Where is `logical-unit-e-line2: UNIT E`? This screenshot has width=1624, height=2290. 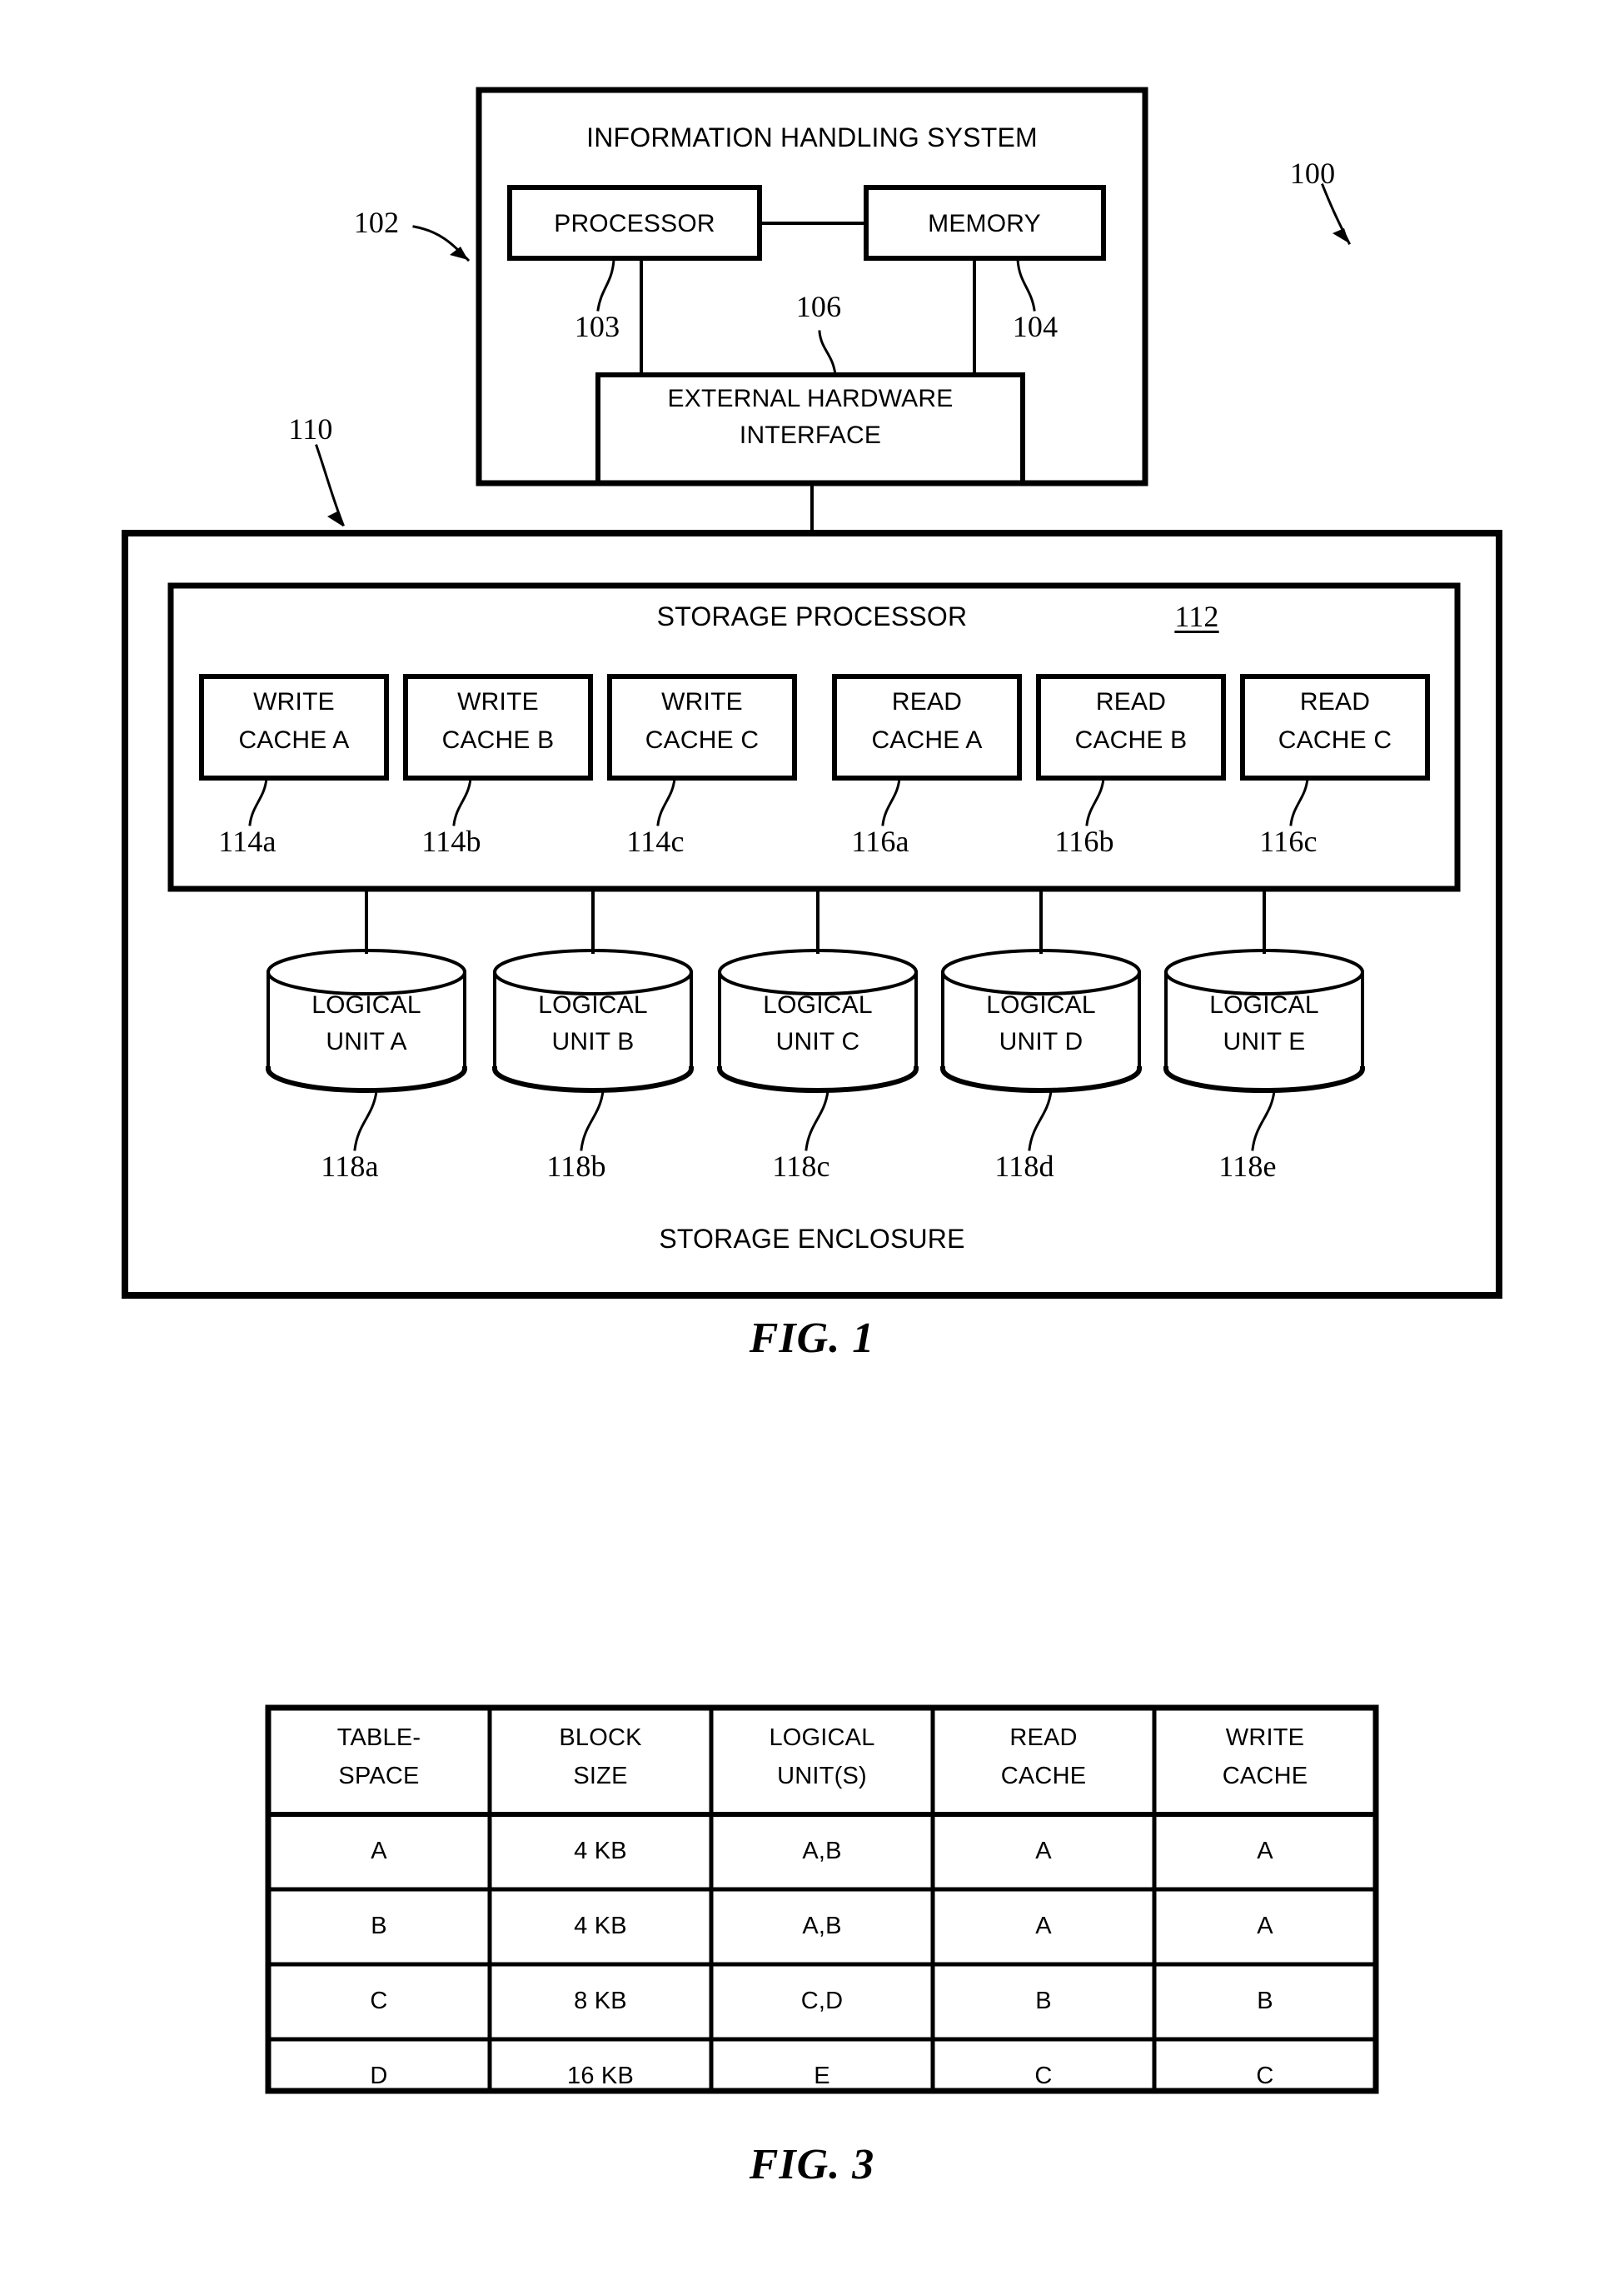
logical-unit-e-line2: UNIT E is located at coordinates (1265, 1041).